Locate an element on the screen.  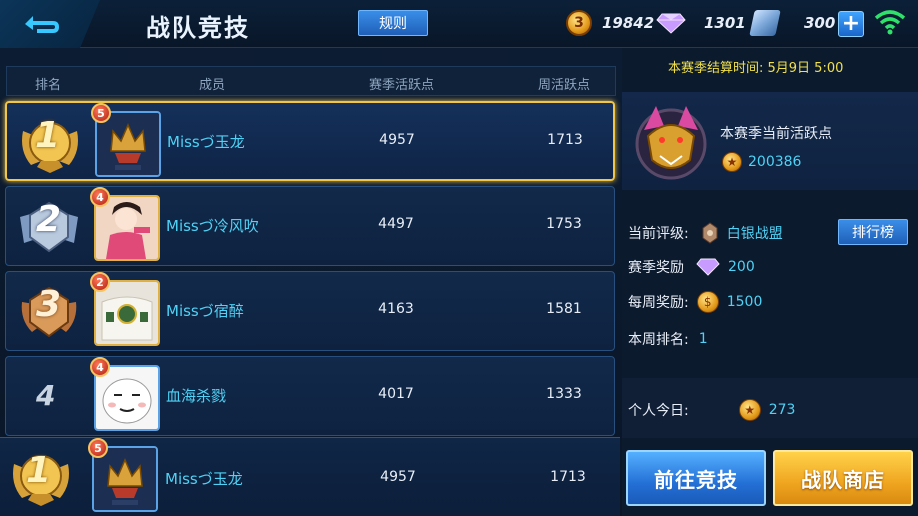
weekly-points: 1581 is located at coordinates (564, 309).